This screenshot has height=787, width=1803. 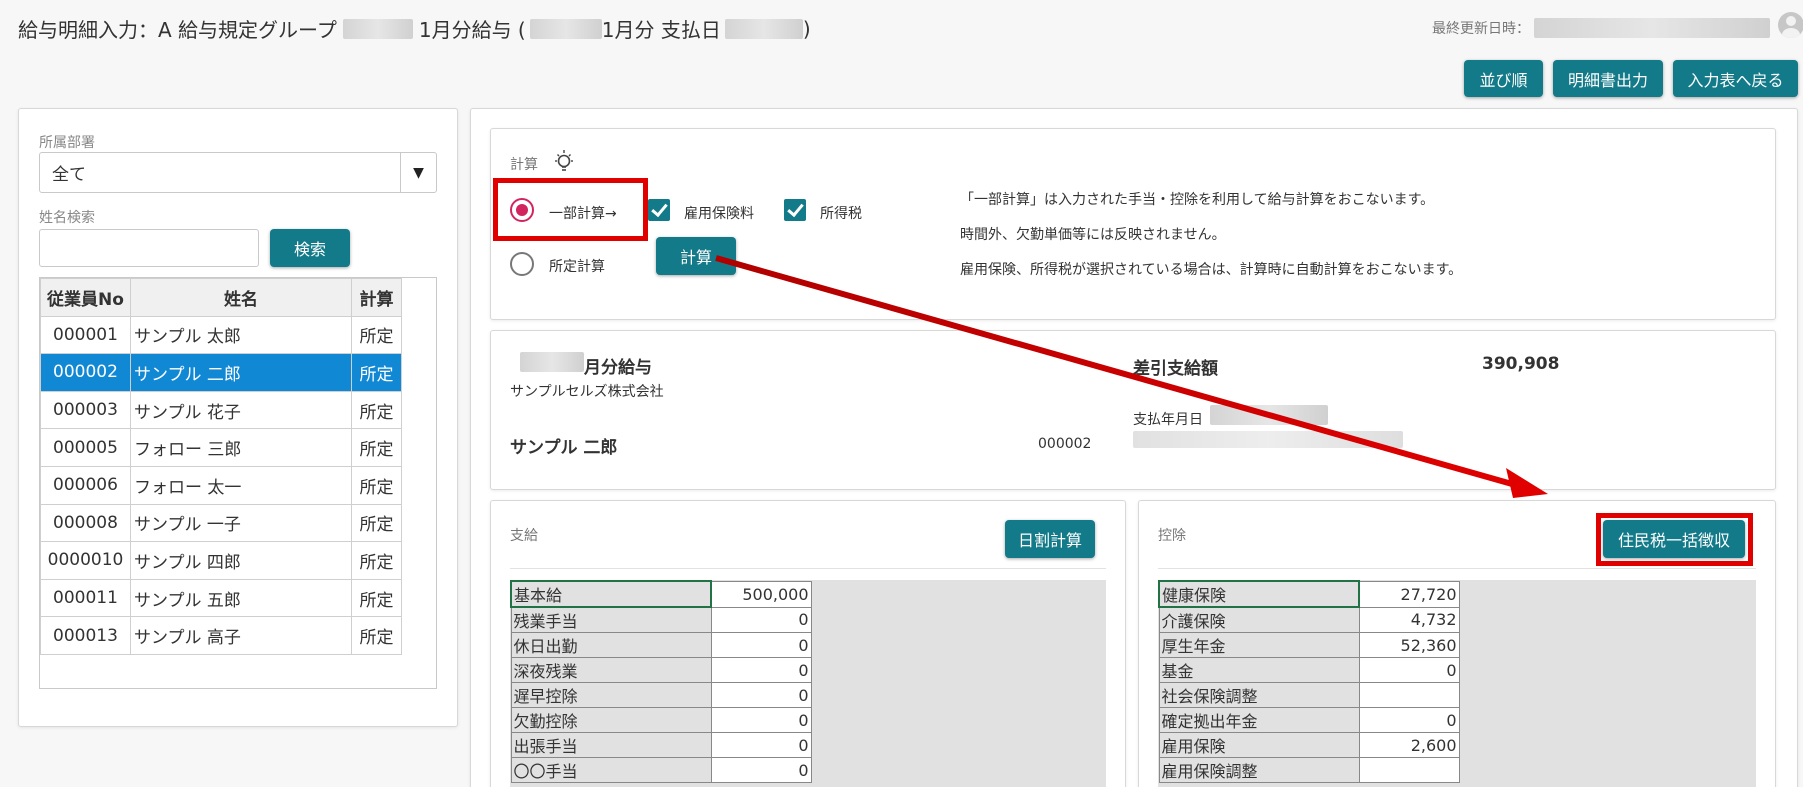 I want to click on back-to-input-button: 入力表へ戻る, so click(x=1735, y=78).